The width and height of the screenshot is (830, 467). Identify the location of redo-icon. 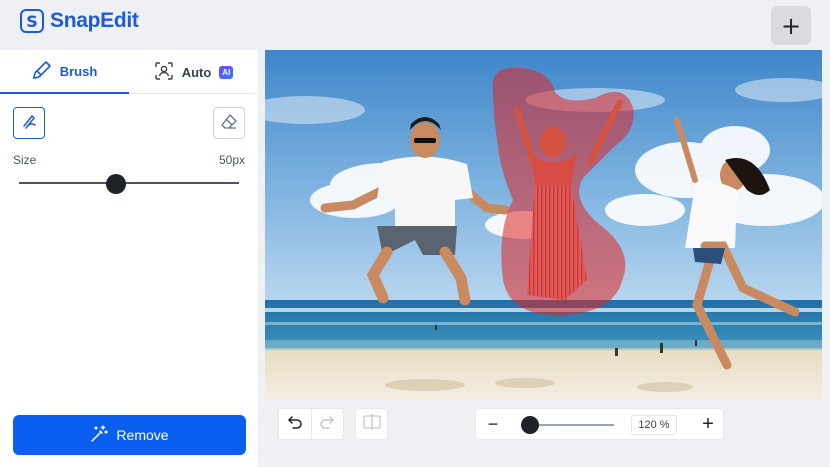
(327, 424).